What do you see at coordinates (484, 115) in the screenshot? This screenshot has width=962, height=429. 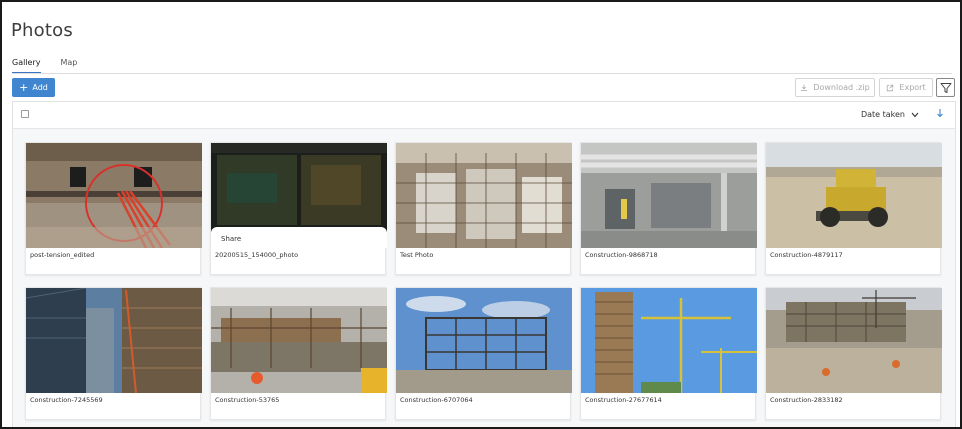 I see `gallery-header: Date taken` at bounding box center [484, 115].